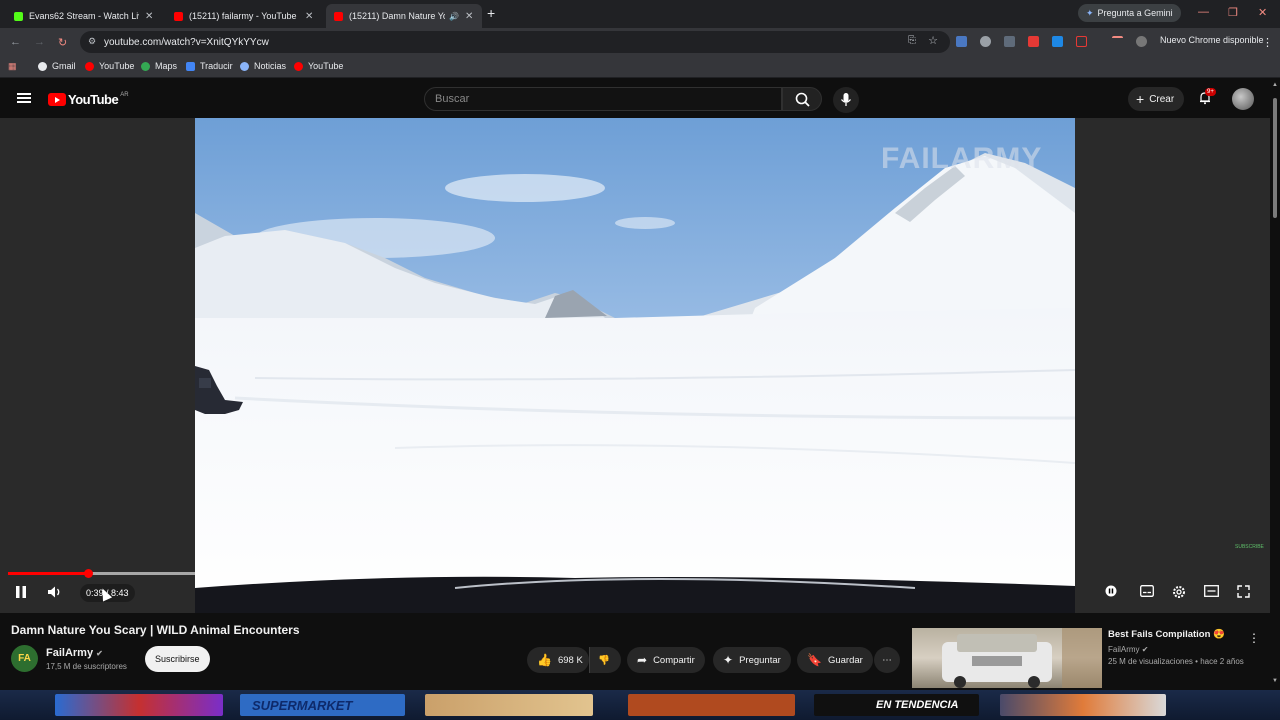  What do you see at coordinates (1128, 649) in the screenshot?
I see `recommended-channel: FailArmy ✔` at bounding box center [1128, 649].